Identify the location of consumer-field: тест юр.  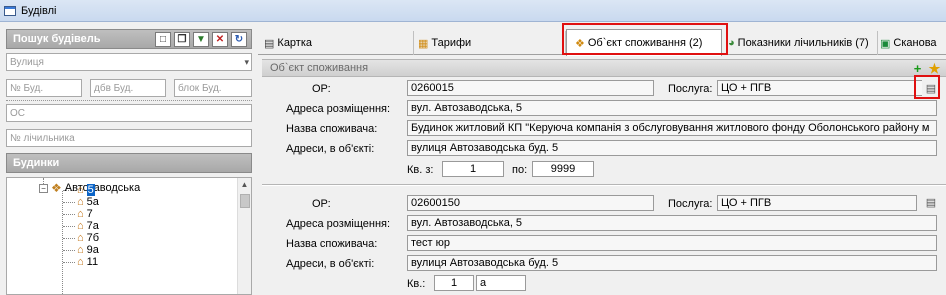
(672, 243).